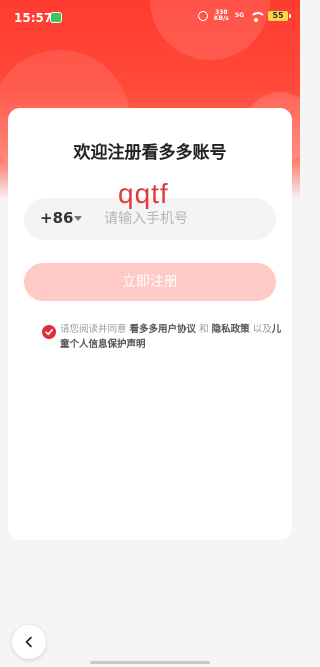 This screenshot has width=320, height=667. I want to click on back-button, so click(29, 642).